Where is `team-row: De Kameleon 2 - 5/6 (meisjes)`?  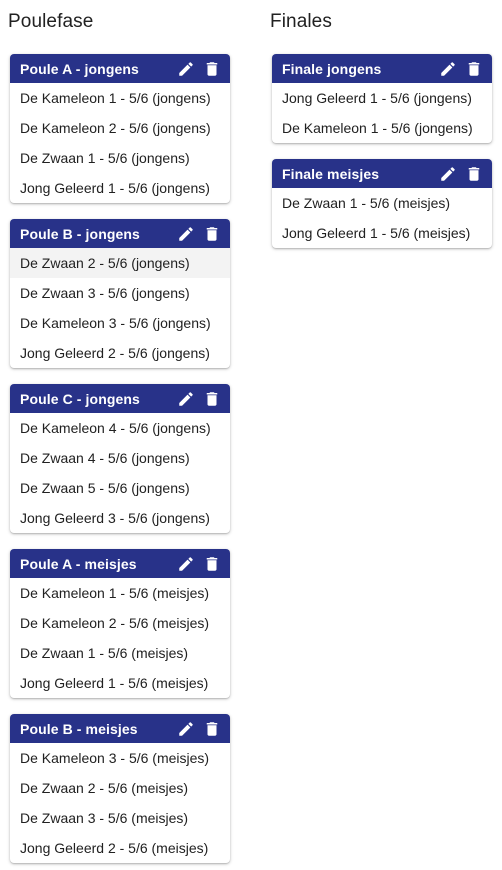 team-row: De Kameleon 2 - 5/6 (meisjes) is located at coordinates (120, 623).